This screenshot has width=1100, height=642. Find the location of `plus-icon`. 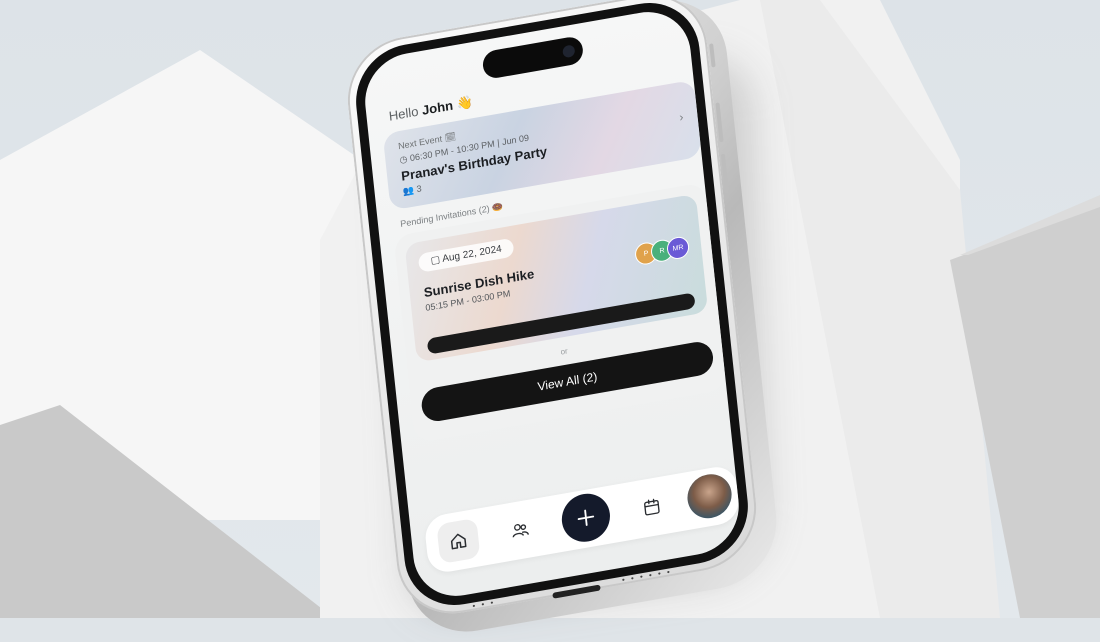

plus-icon is located at coordinates (586, 517).